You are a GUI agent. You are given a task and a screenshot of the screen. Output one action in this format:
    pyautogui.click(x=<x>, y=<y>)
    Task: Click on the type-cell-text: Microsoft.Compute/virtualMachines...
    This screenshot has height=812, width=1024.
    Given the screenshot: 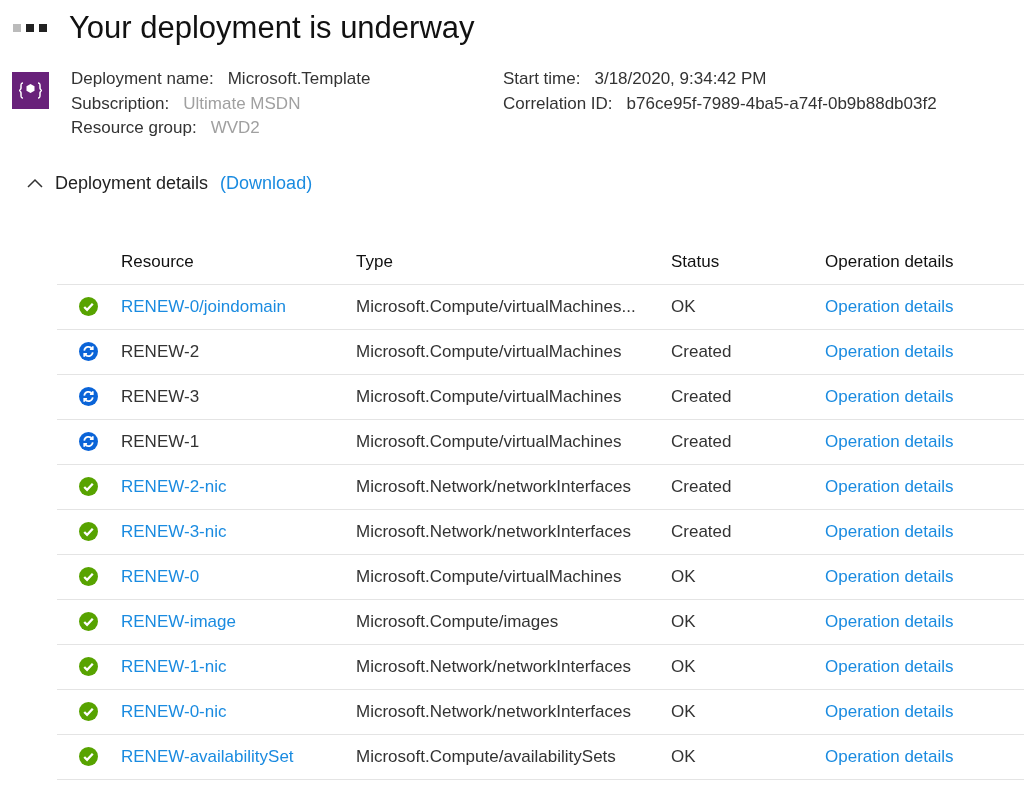 What is the action you would take?
    pyautogui.click(x=496, y=306)
    